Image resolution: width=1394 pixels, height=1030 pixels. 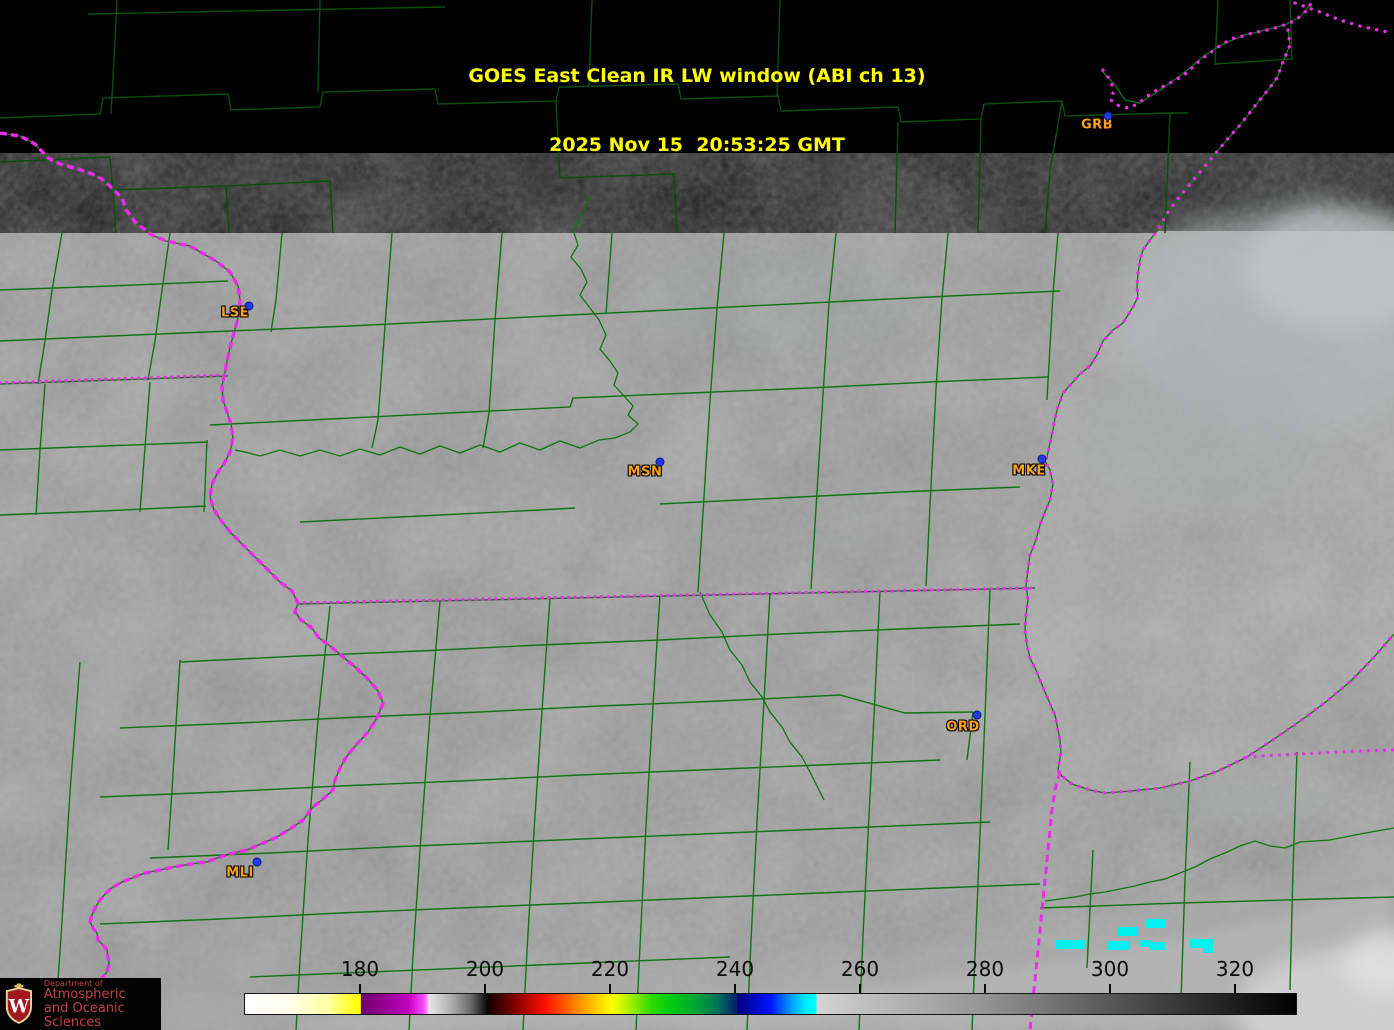 What do you see at coordinates (1029, 471) in the screenshot?
I see `station-label-MKE: MKE` at bounding box center [1029, 471].